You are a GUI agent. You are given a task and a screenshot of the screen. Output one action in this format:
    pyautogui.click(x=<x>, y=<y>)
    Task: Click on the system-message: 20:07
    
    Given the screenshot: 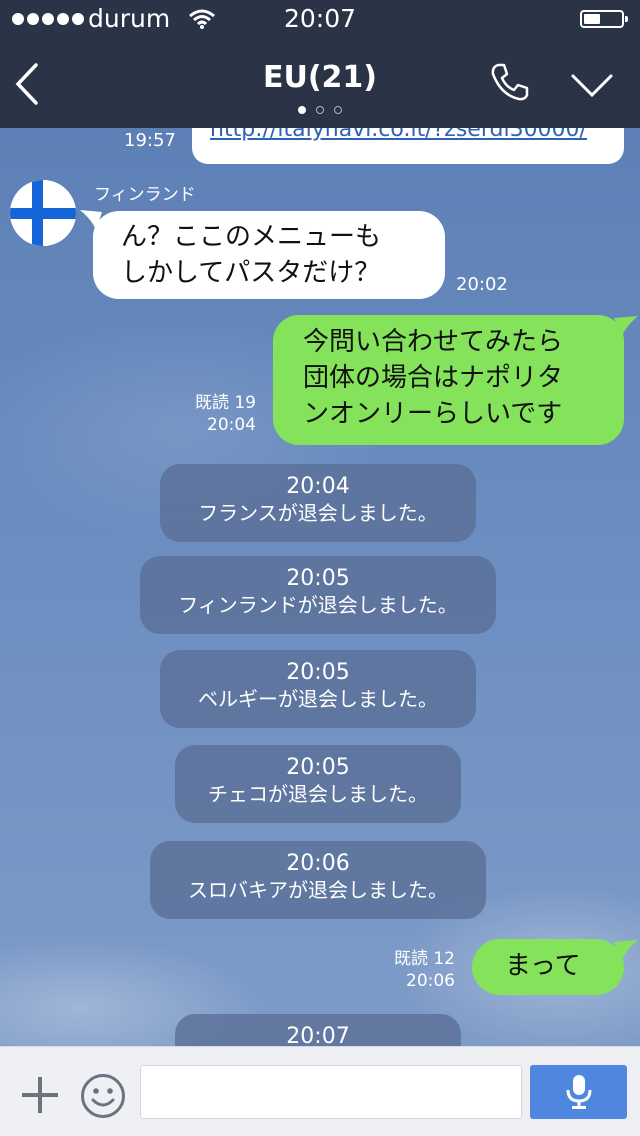 What is the action you would take?
    pyautogui.click(x=318, y=1030)
    